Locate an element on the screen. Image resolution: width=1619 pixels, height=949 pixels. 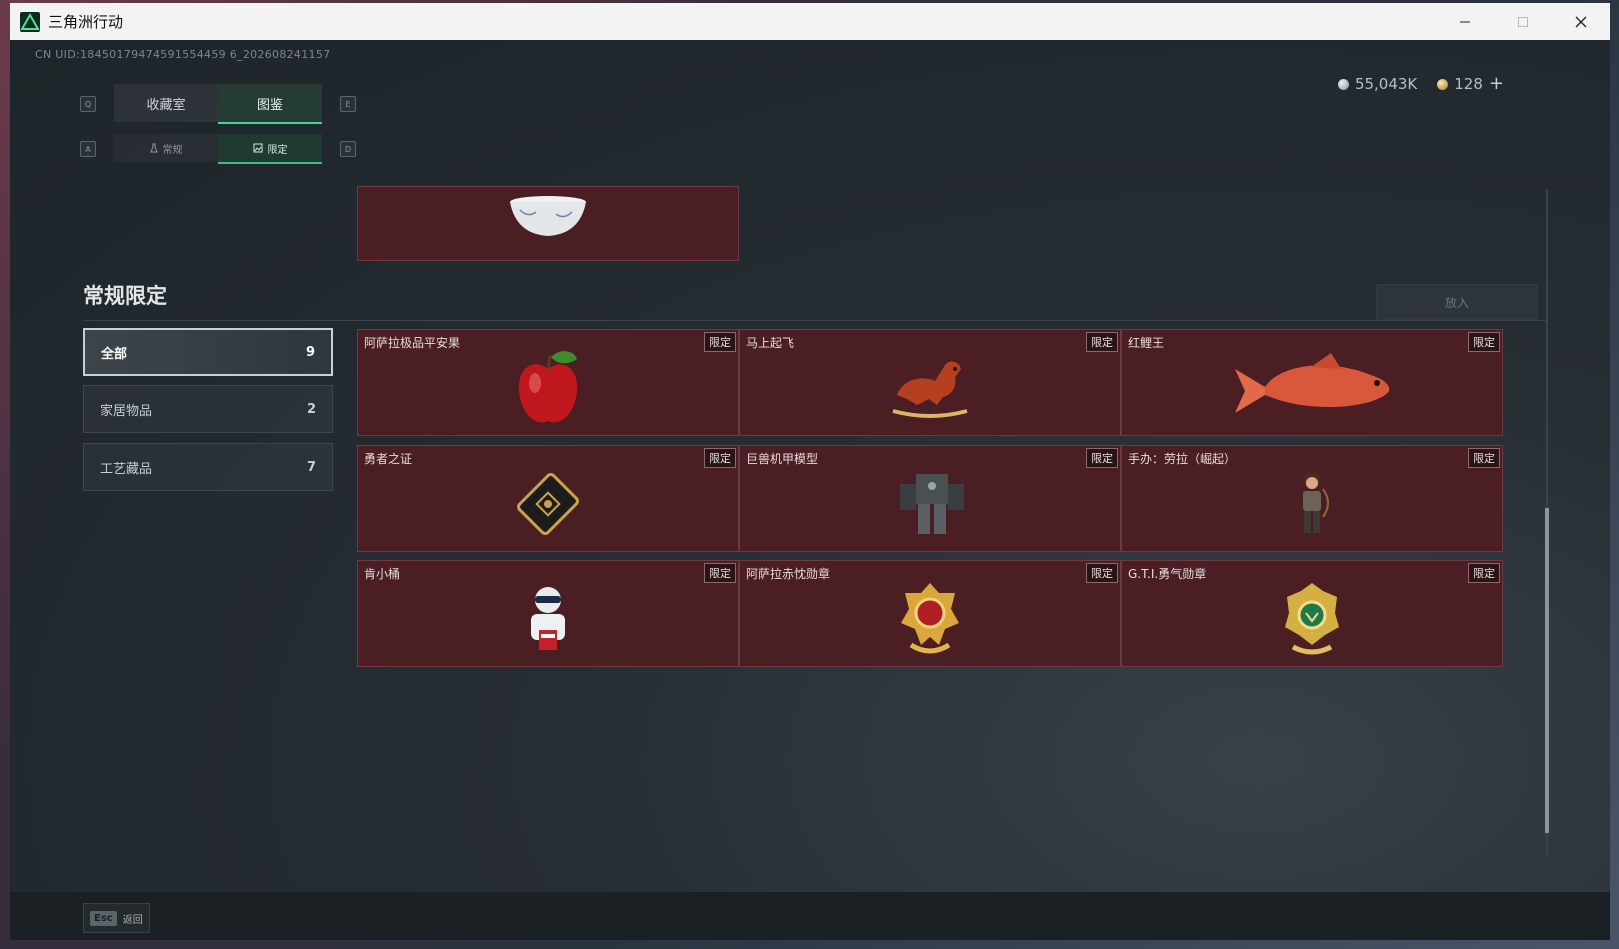
currency-bar: 55,043K 128 + is located at coordinates (1420, 83).